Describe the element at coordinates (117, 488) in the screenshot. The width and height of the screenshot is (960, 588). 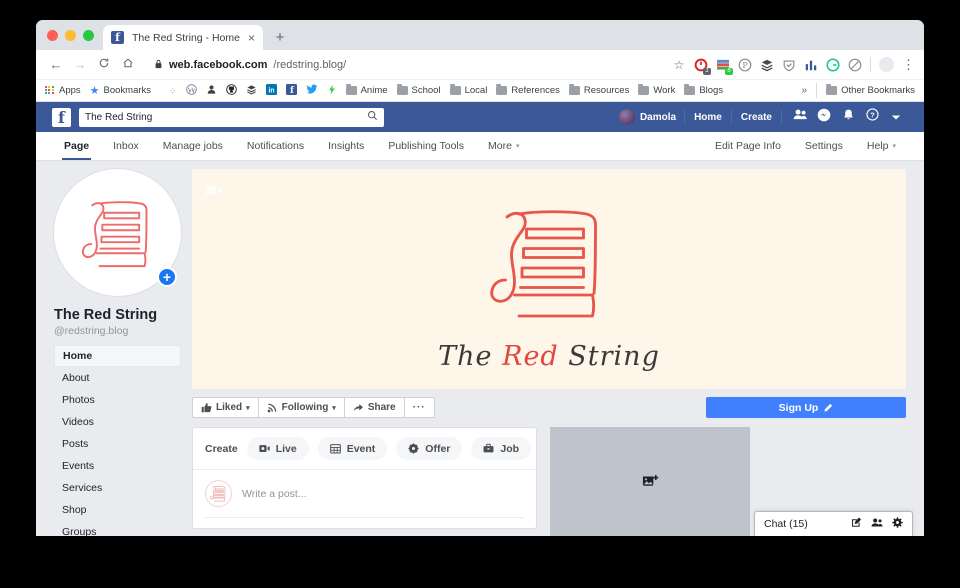
I see `sidebar-item-services: Services` at that location.